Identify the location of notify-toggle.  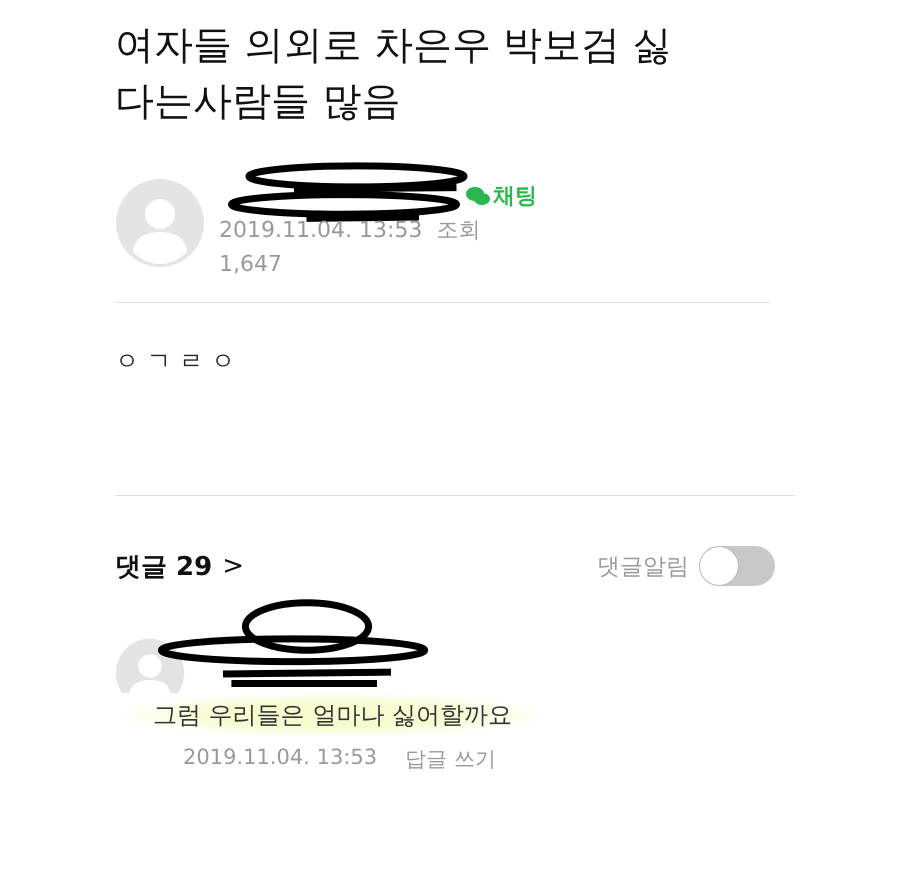
(737, 566).